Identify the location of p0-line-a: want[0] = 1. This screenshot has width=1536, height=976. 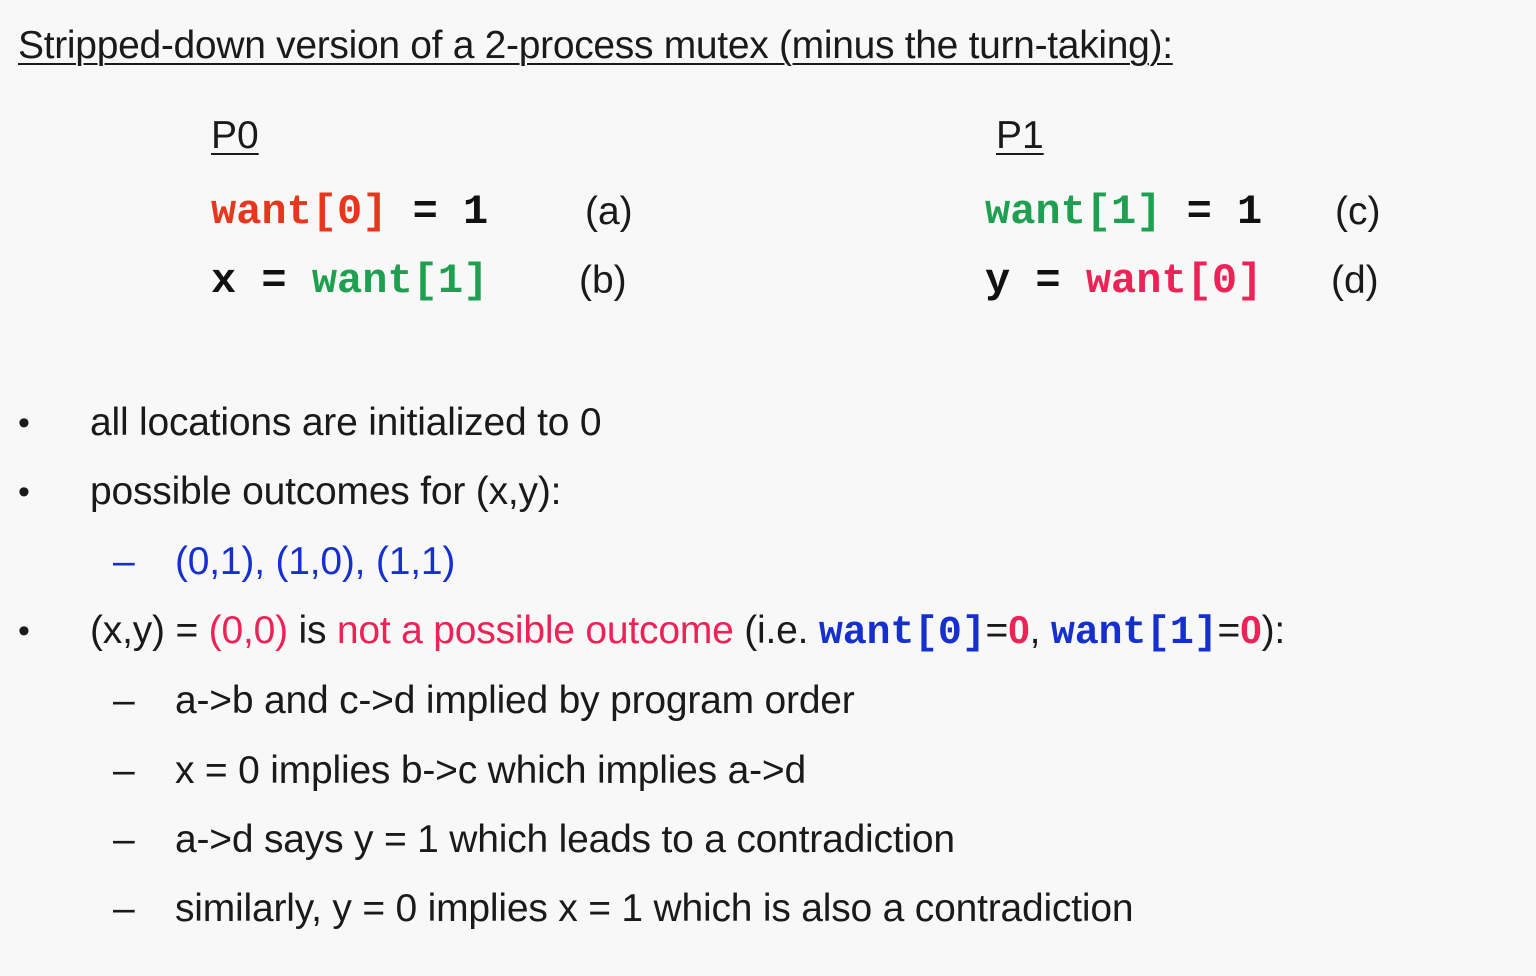
(349, 212).